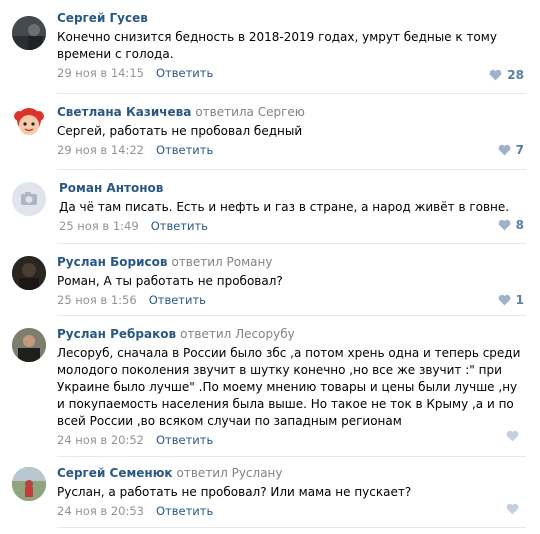 Image resolution: width=540 pixels, height=534 pixels. I want to click on comment-text: Сергей, работать не пробовал бедный, so click(180, 131).